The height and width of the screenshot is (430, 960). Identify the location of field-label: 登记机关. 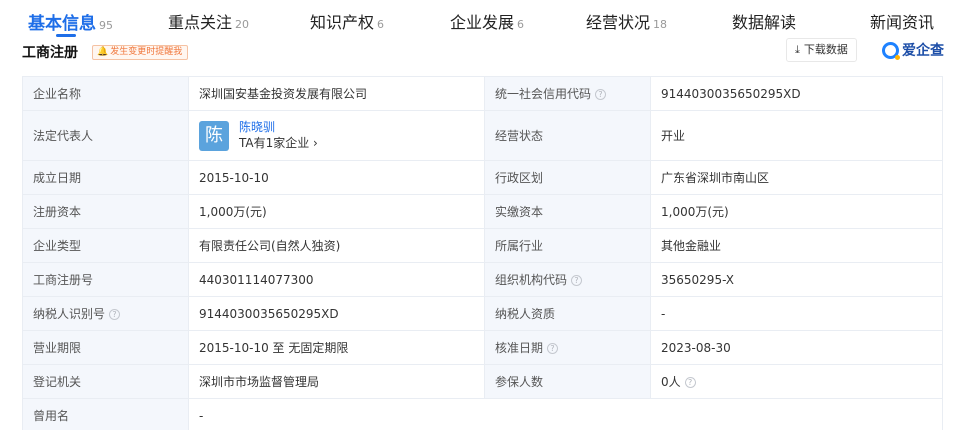
(105, 381).